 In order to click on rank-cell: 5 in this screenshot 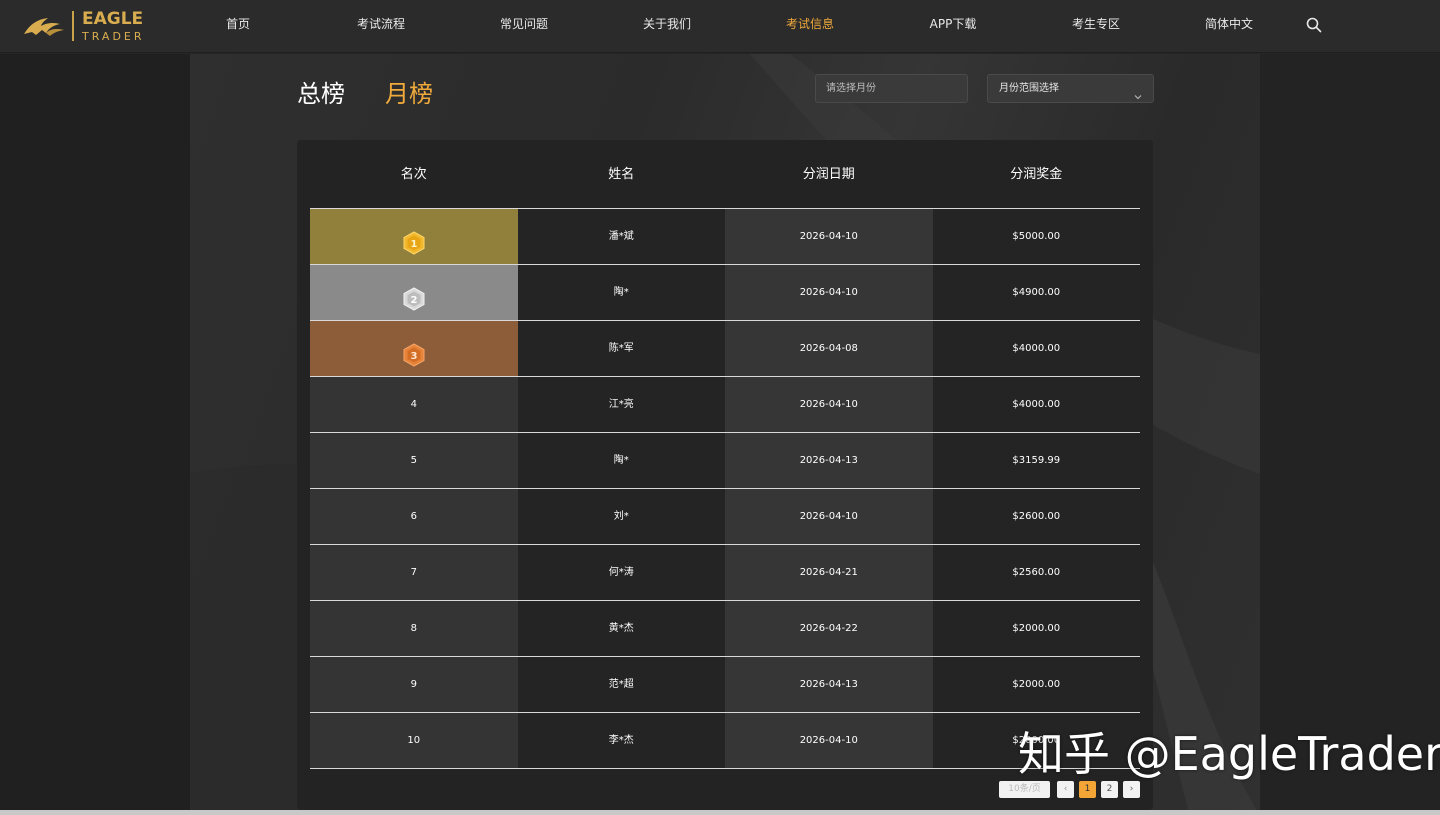, I will do `click(414, 460)`.